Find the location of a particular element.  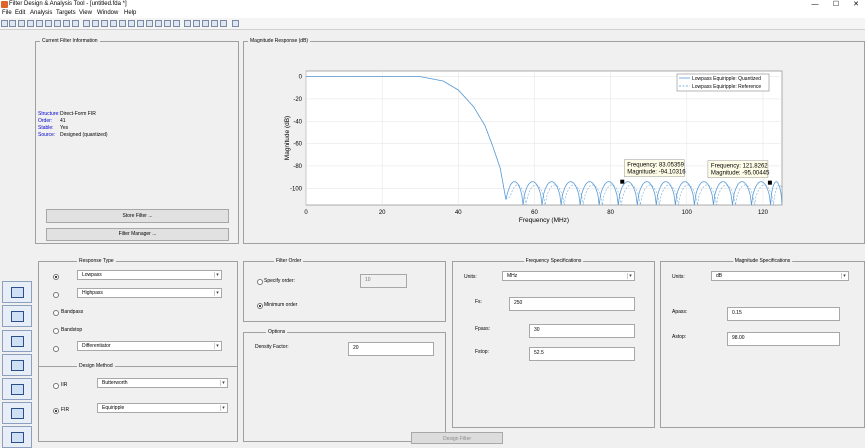

coefficients-icon is located at coordinates (167, 23).